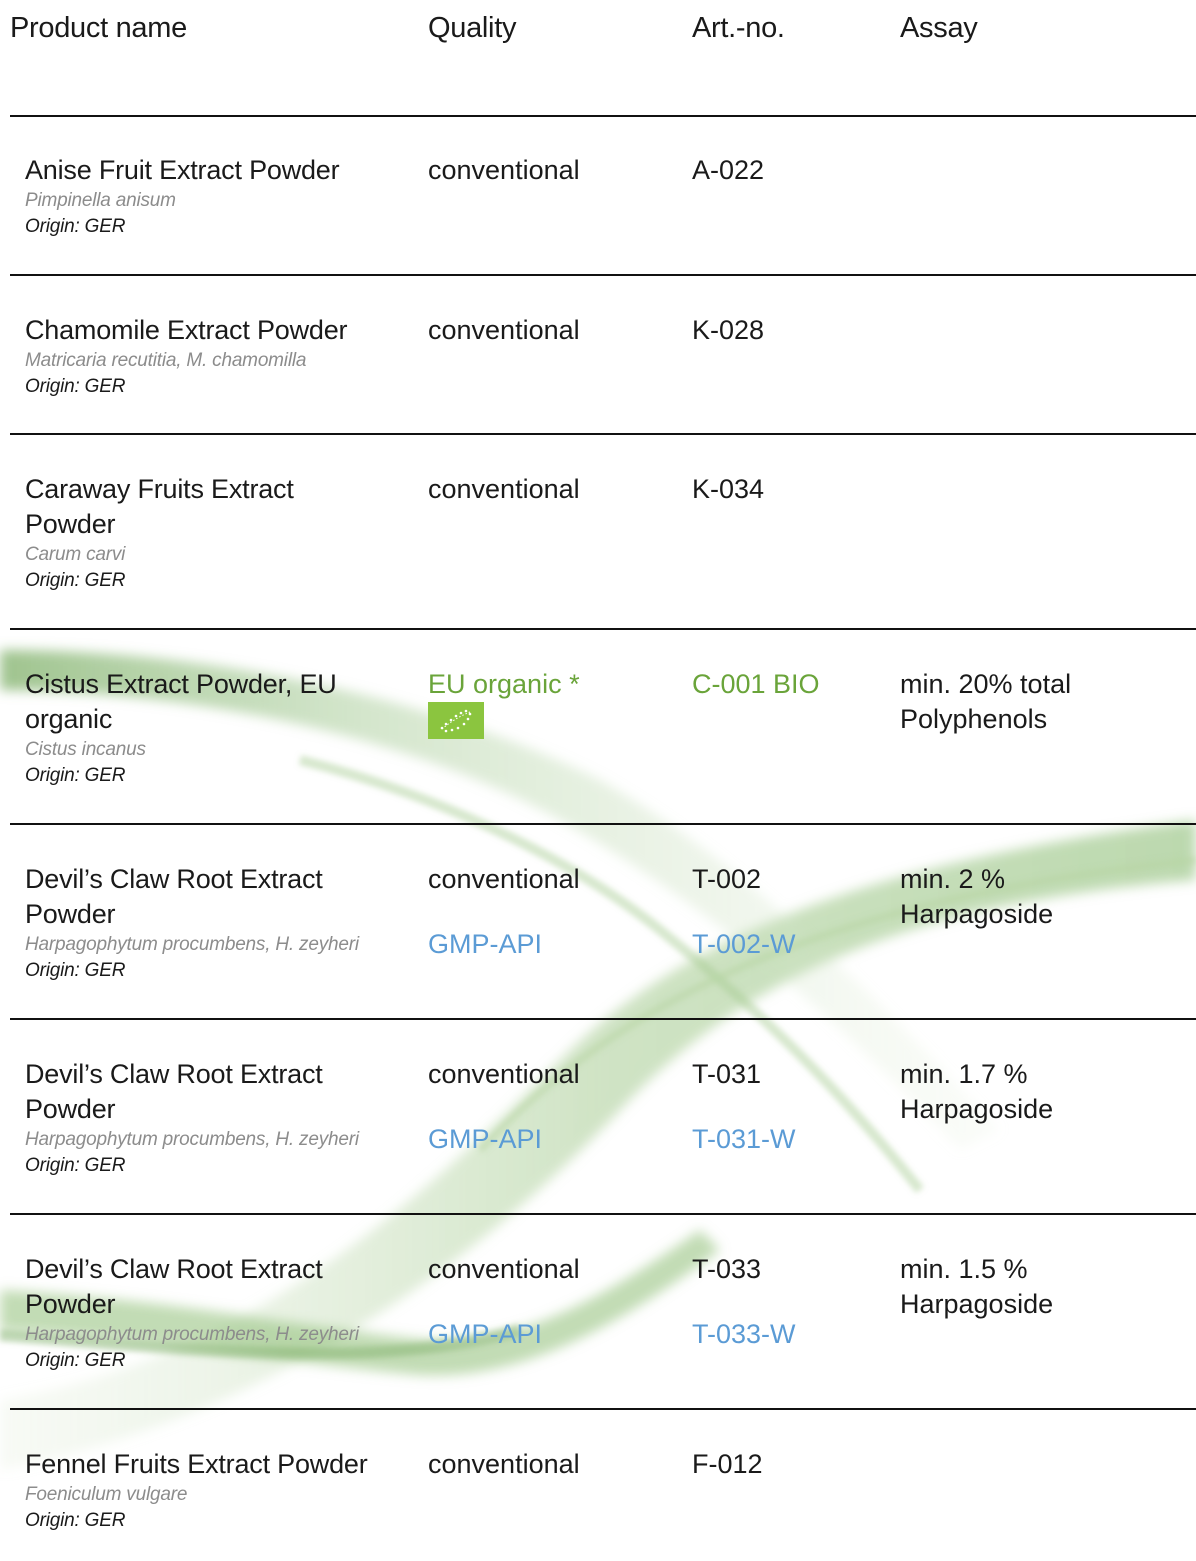  What do you see at coordinates (472, 28) in the screenshot?
I see `header-quality: Quality` at bounding box center [472, 28].